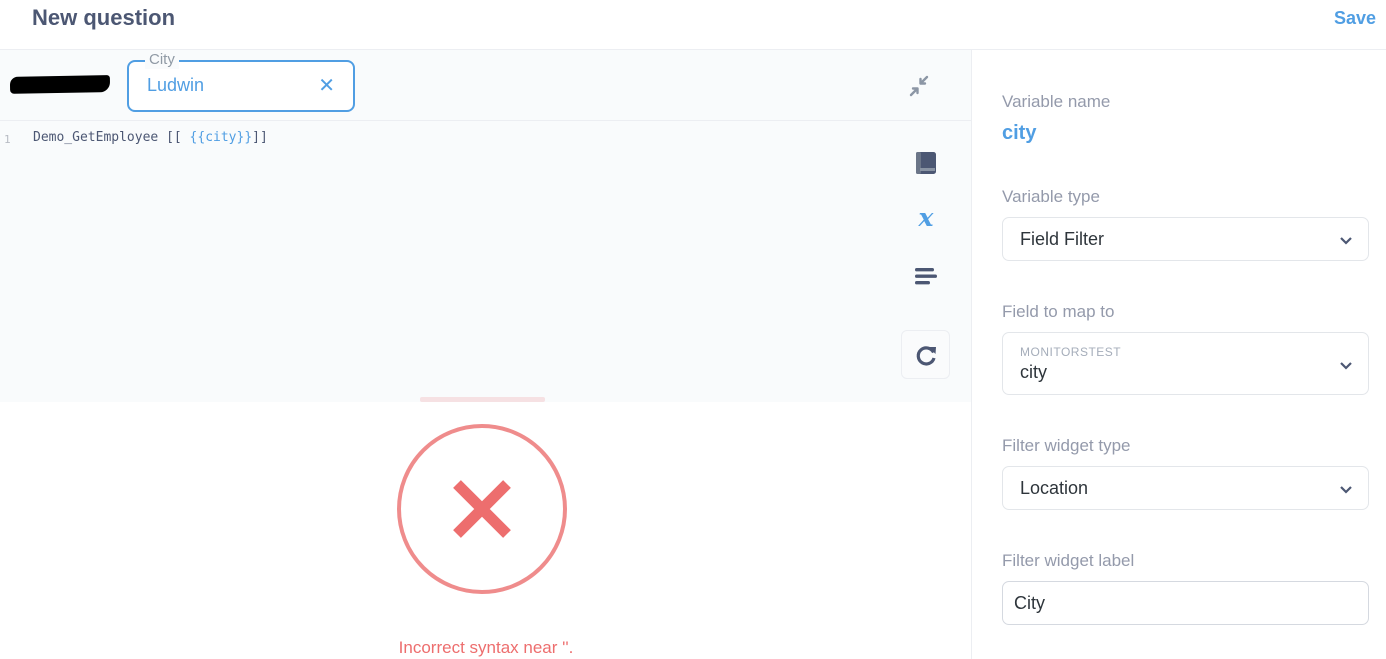  Describe the element at coordinates (486, 647) in the screenshot. I see `error-message: Incorrect syntax near ''.` at that location.